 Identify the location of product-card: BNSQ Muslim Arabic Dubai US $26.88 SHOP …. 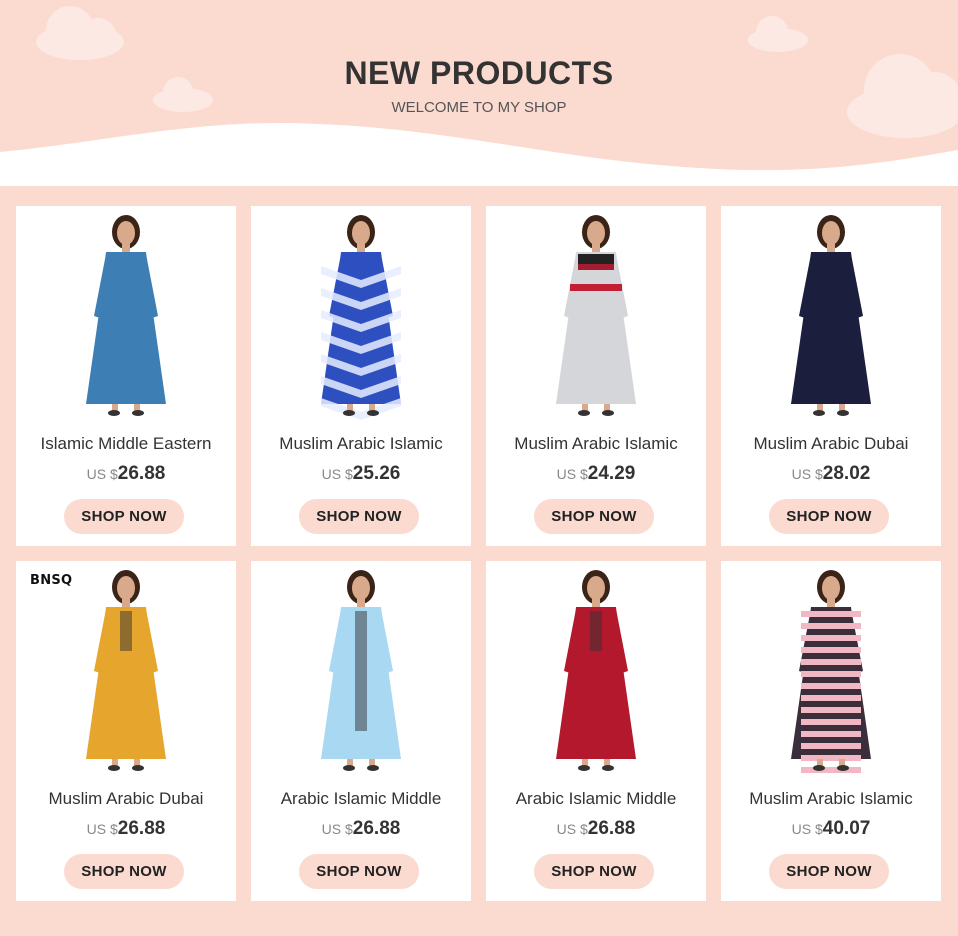
(126, 731).